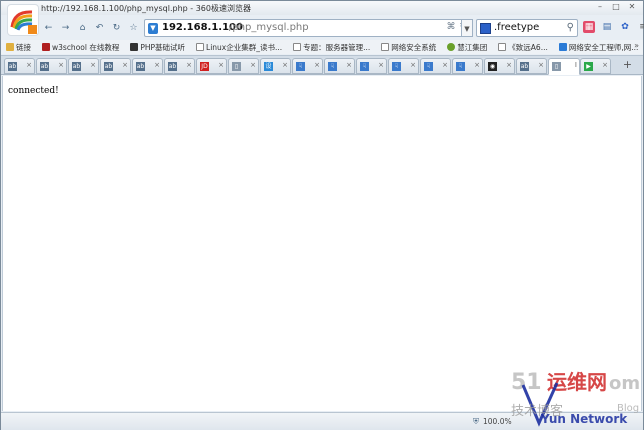 The width and height of the screenshot is (644, 430). What do you see at coordinates (99, 28) in the screenshot?
I see `undo-close-button: ↶` at bounding box center [99, 28].